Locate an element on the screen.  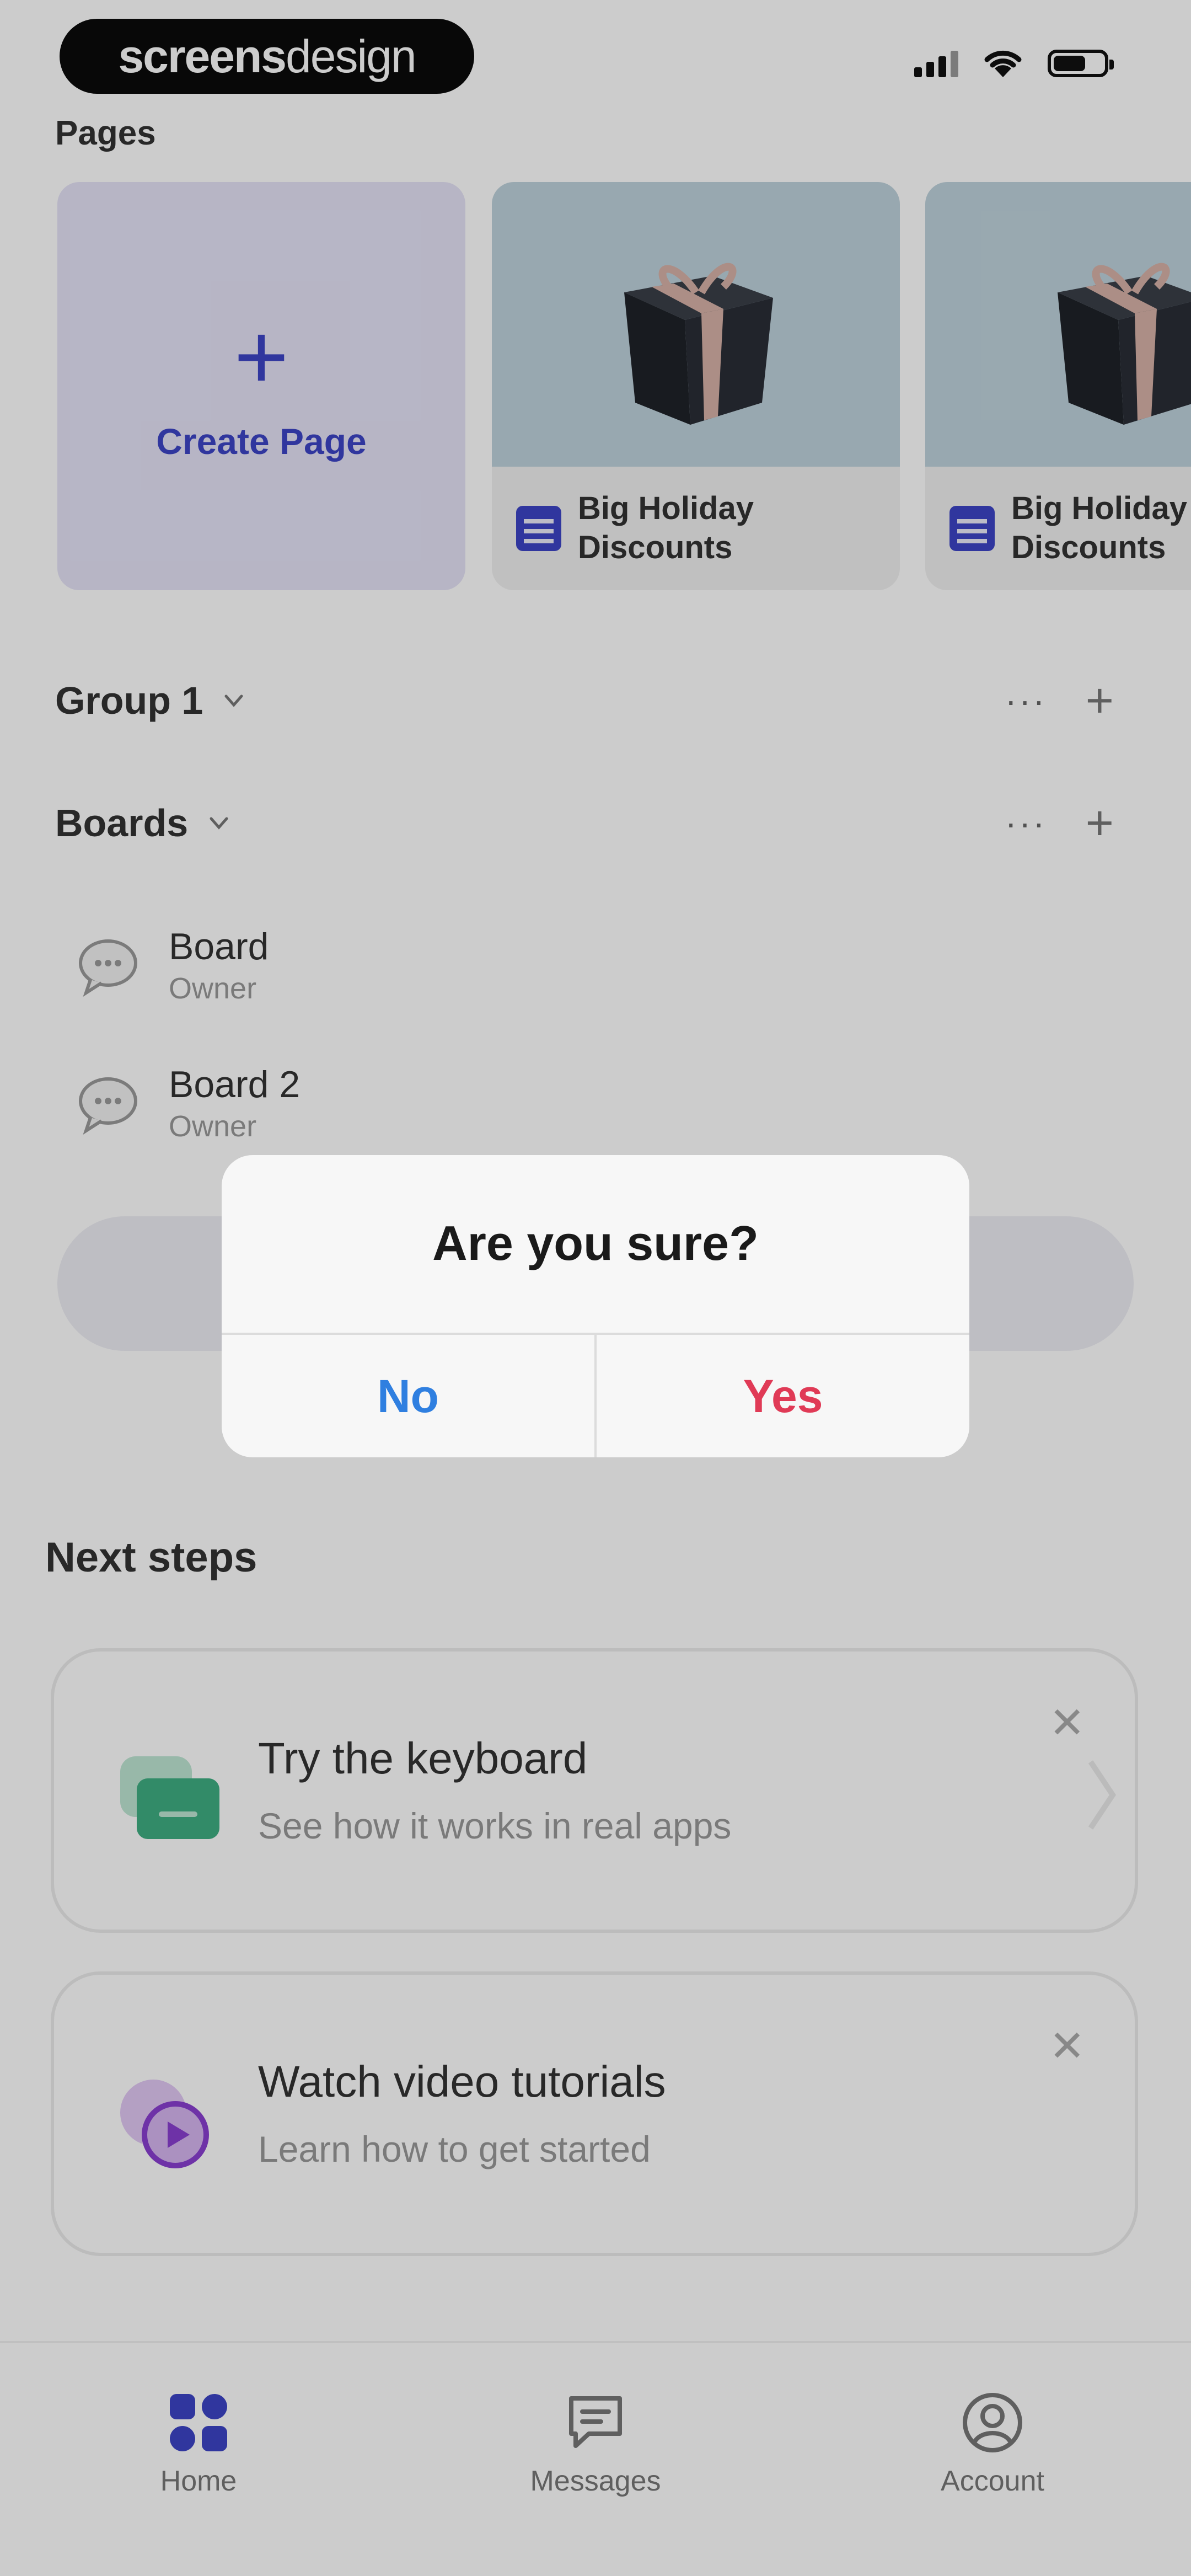
yes-button: Yes is located at coordinates (783, 1396).